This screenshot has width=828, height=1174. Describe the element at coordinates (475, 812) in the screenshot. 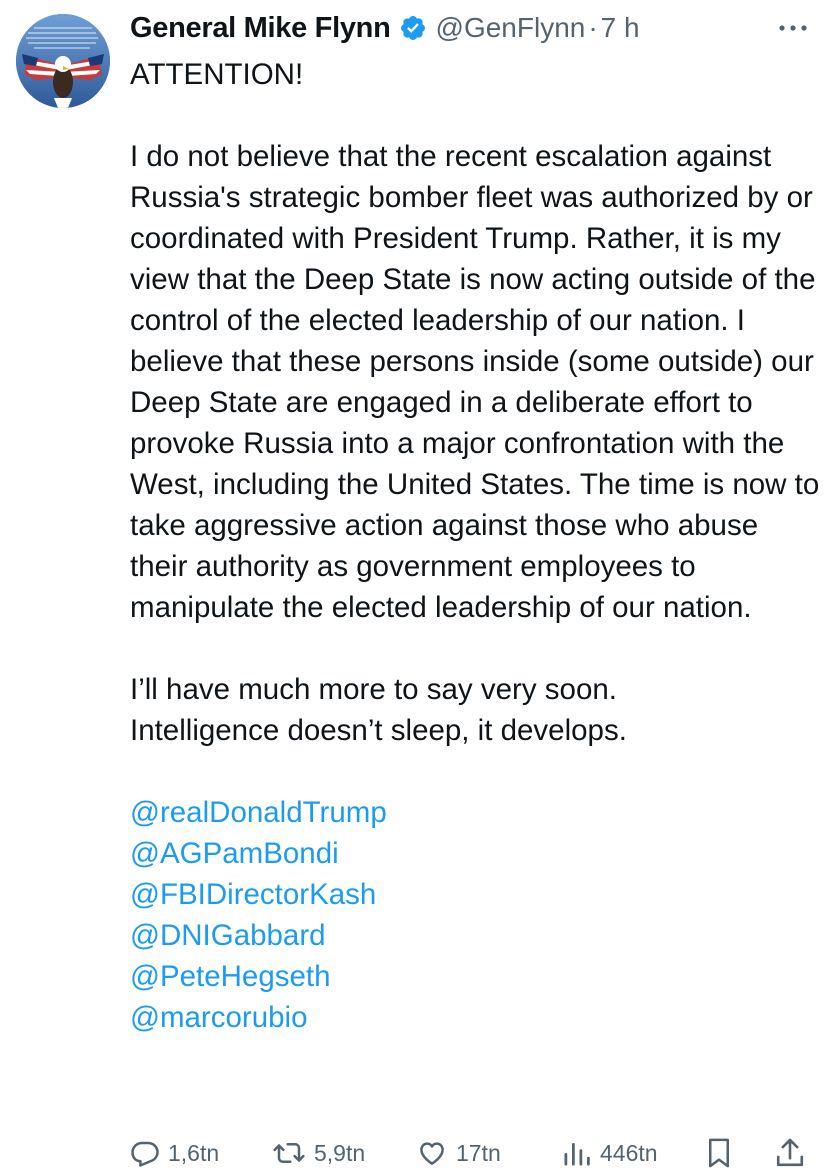

I see `mention-link: @realDonaldTrump` at that location.